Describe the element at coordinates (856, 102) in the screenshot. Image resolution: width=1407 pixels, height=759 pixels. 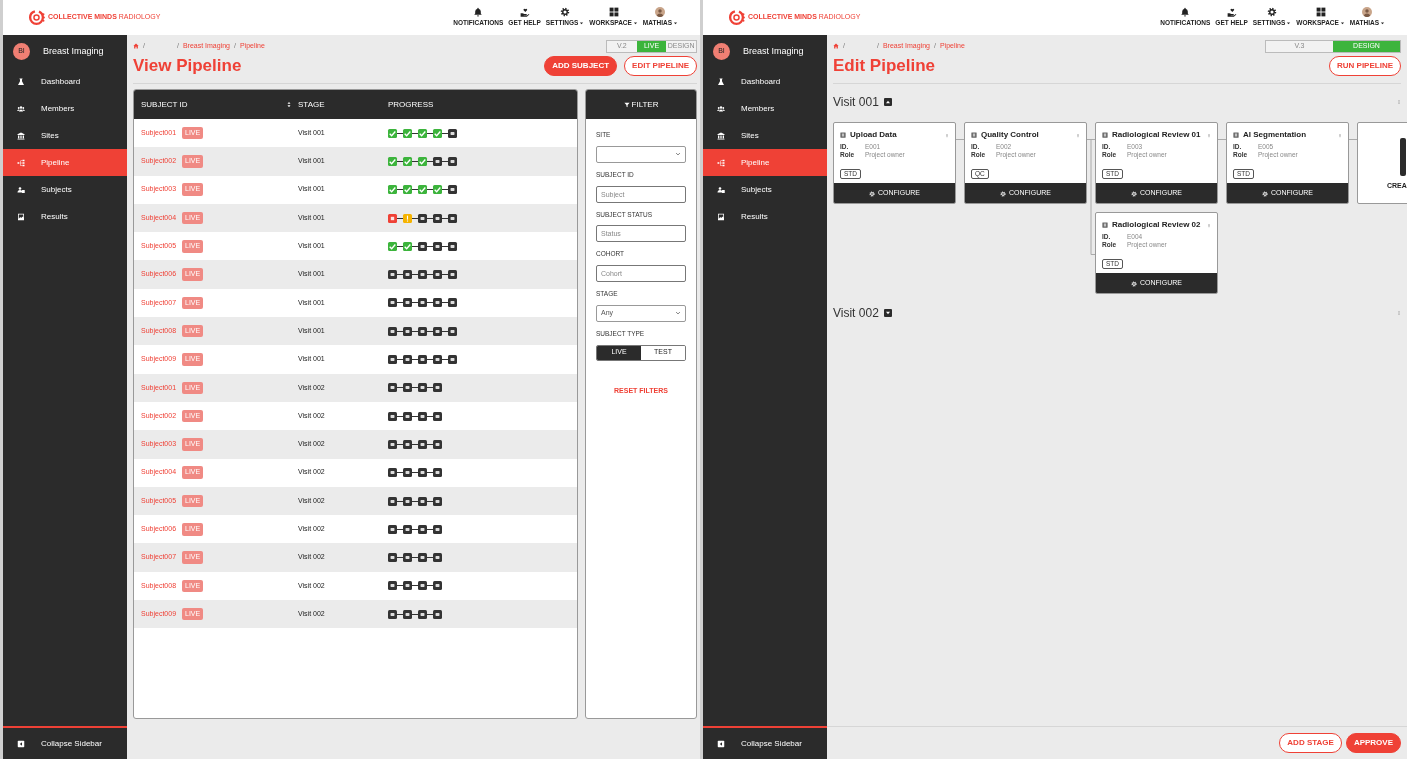
I see `visit-title: Visit 001` at that location.